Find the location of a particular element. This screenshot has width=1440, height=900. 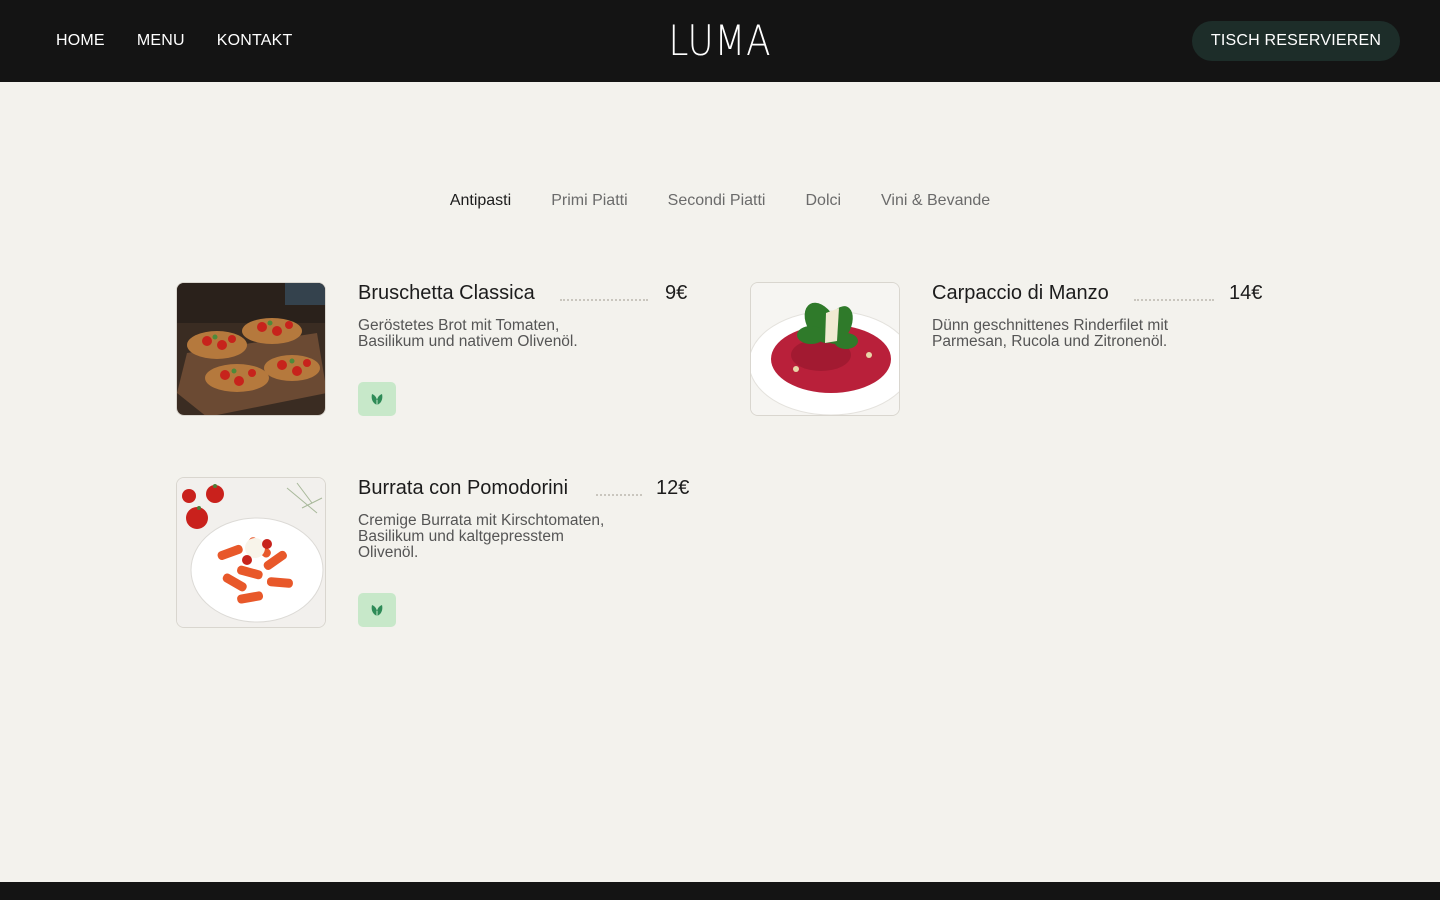

tab-dolci: Dolci is located at coordinates (823, 201).